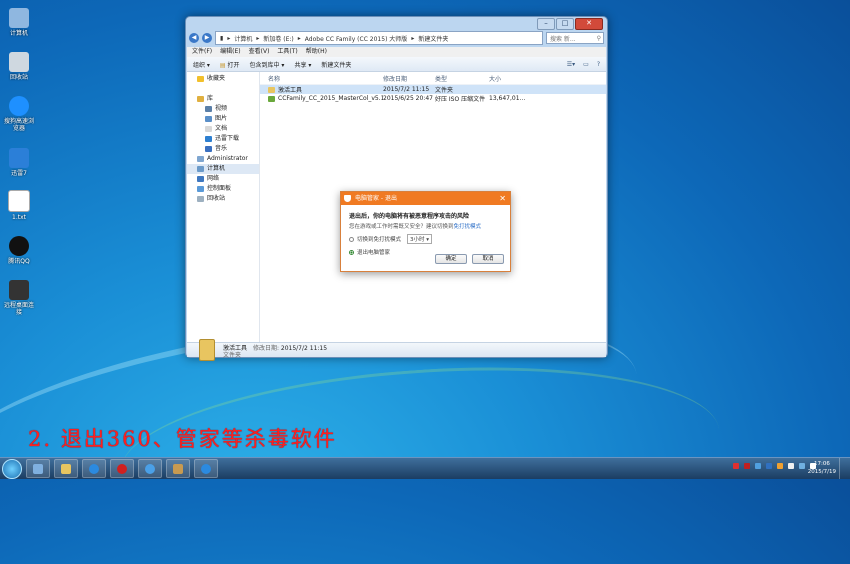 The height and width of the screenshot is (564, 850). I want to click on radio-exit, so click(351, 252).